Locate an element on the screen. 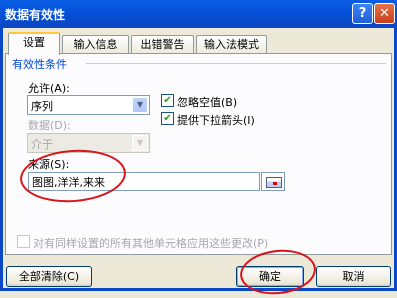 The image size is (397, 298). ignore-blank-checkbox: ✔ is located at coordinates (167, 100).